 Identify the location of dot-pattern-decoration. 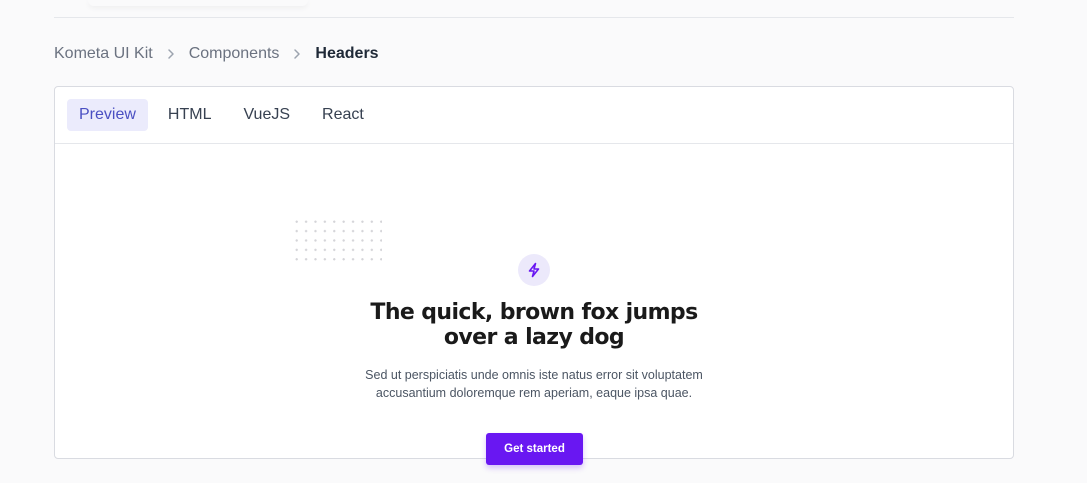
(337, 239).